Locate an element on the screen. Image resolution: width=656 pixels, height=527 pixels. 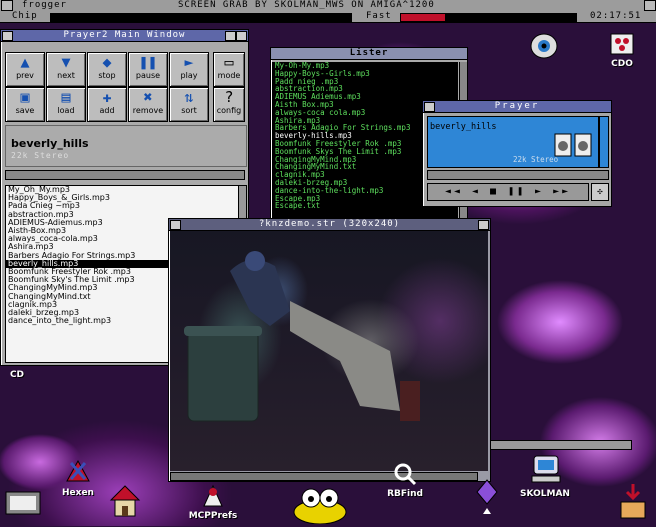
add-icon: ✚ is located at coordinates (107, 97).